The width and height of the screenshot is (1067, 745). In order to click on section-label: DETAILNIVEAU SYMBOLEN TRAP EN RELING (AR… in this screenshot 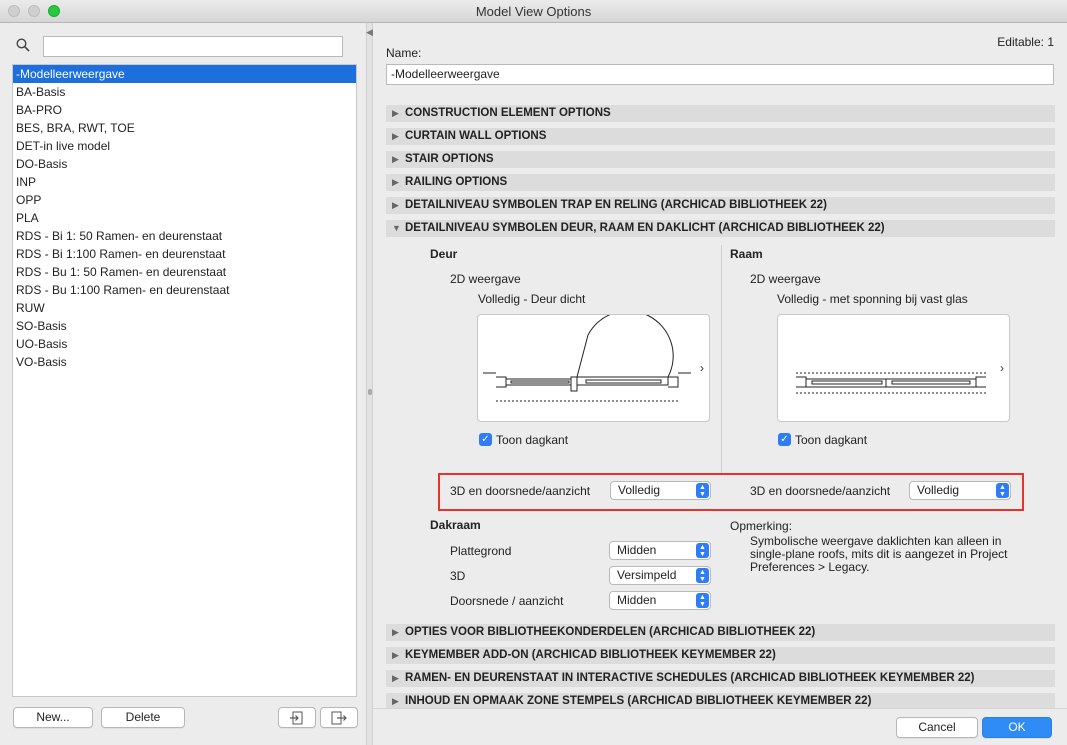, I will do `click(616, 205)`.